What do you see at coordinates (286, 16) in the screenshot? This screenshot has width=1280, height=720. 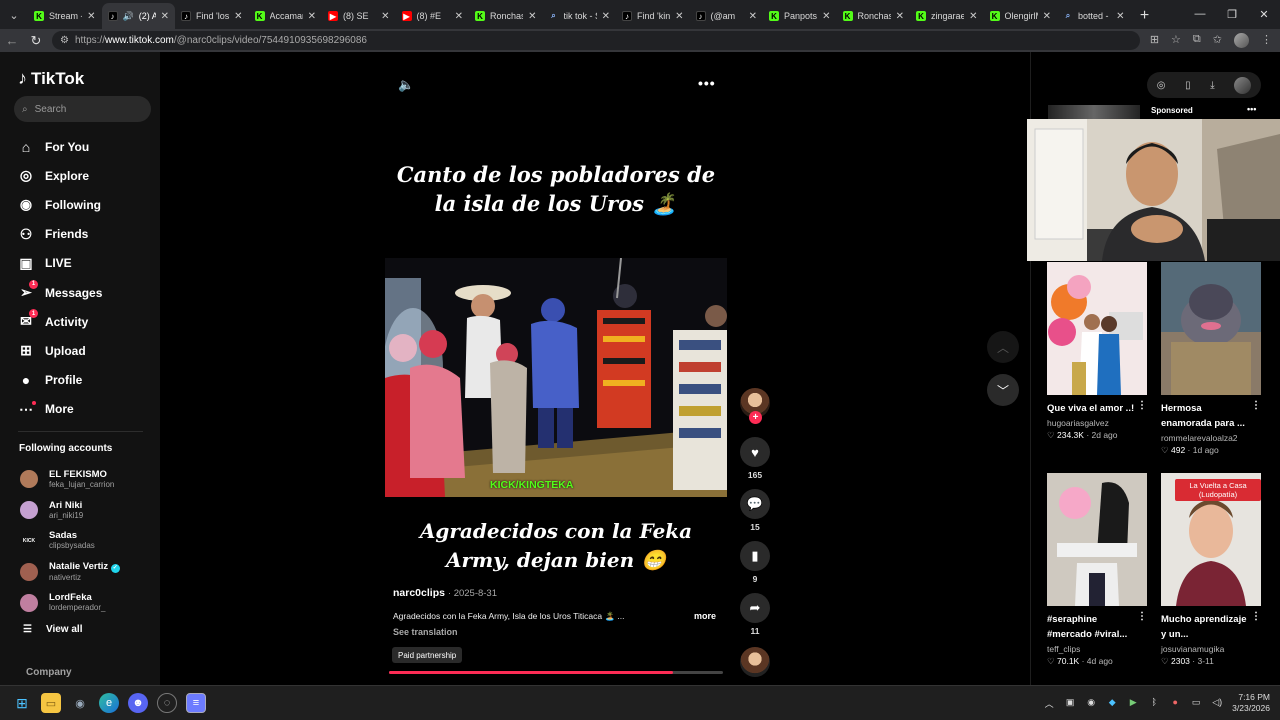 I see `browser-tab: K Accamary ✕` at bounding box center [286, 16].